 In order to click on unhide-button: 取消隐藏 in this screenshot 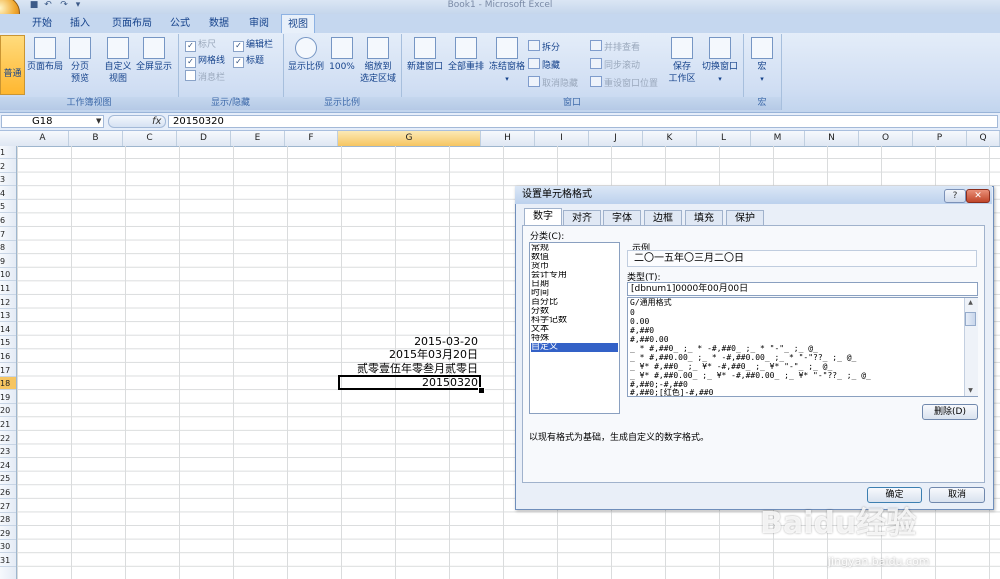, I will do `click(553, 83)`.